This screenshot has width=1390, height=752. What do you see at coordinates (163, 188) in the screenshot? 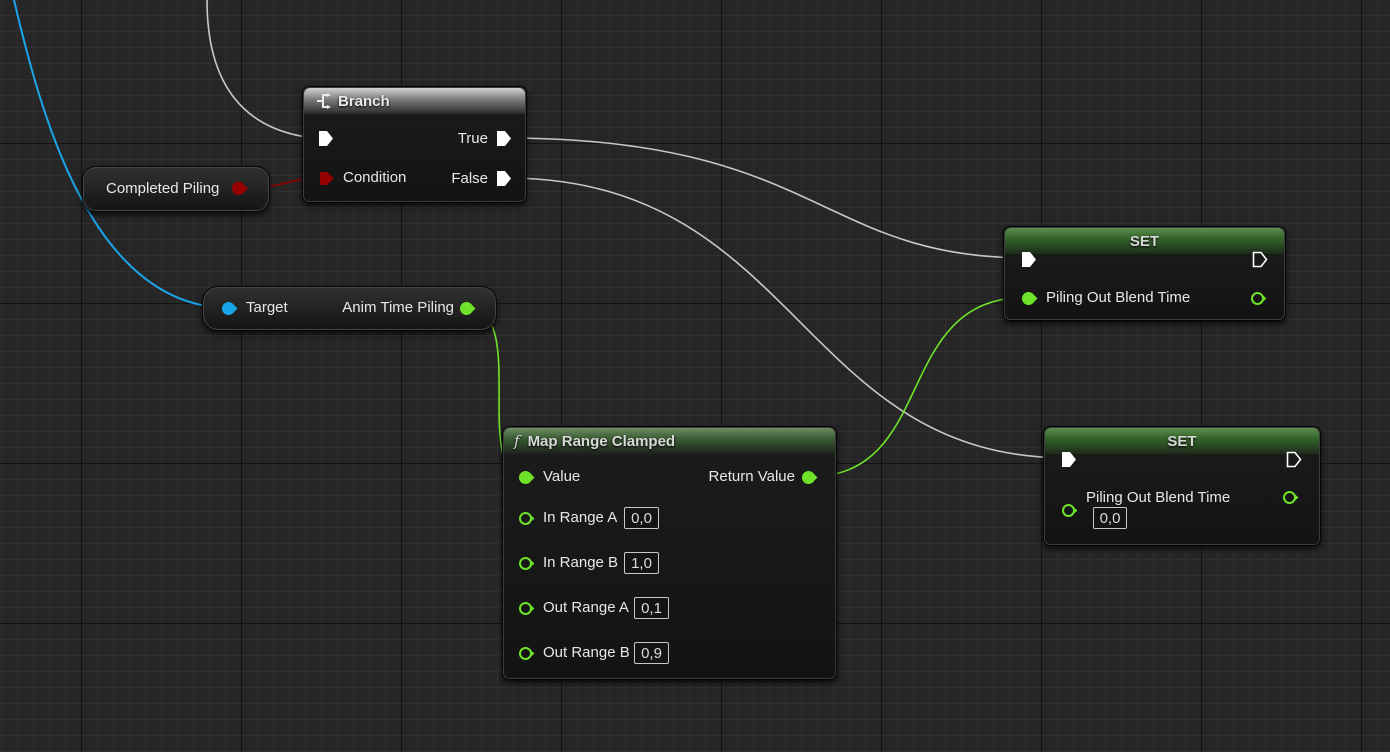
I see `completed-piling-label: Completed Piling` at bounding box center [163, 188].